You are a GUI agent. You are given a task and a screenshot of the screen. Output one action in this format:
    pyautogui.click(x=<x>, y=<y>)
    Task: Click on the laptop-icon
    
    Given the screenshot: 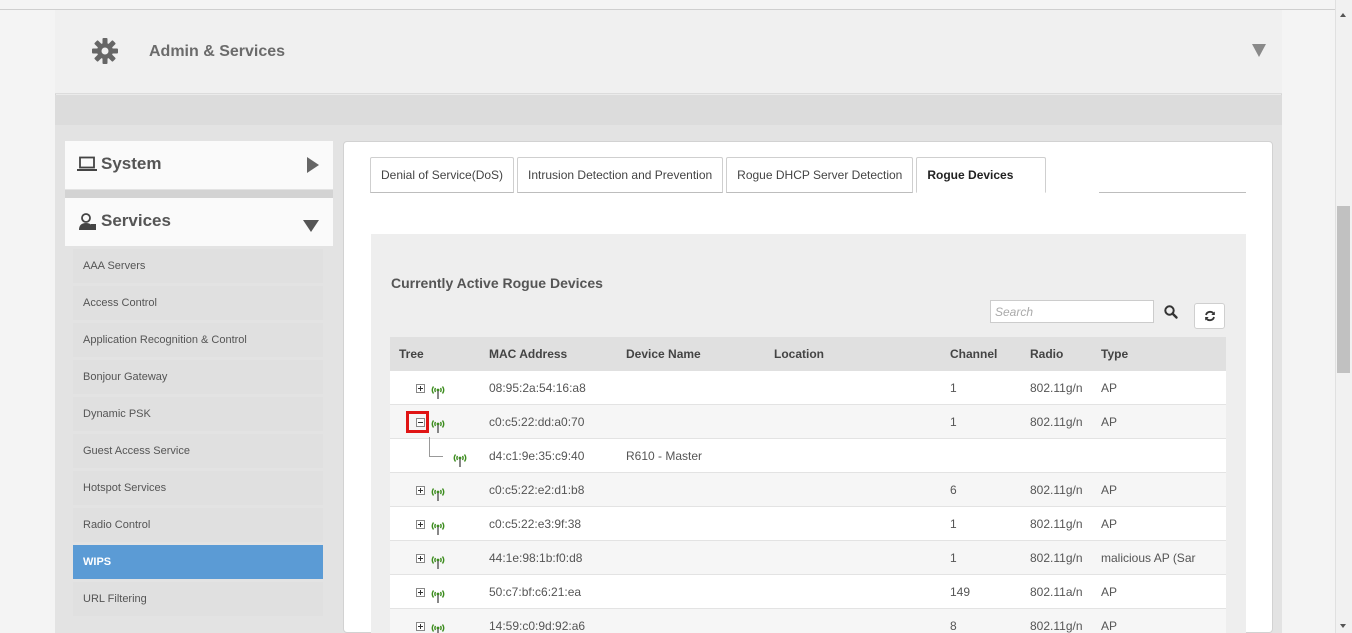 What is the action you would take?
    pyautogui.click(x=87, y=163)
    